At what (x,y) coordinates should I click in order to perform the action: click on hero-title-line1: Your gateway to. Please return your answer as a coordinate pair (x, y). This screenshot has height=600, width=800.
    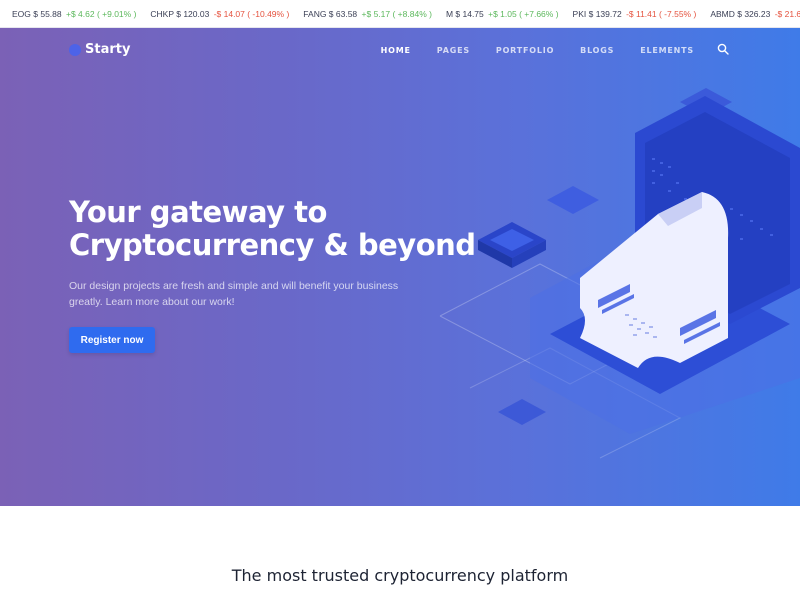
    Looking at the image, I should click on (198, 212).